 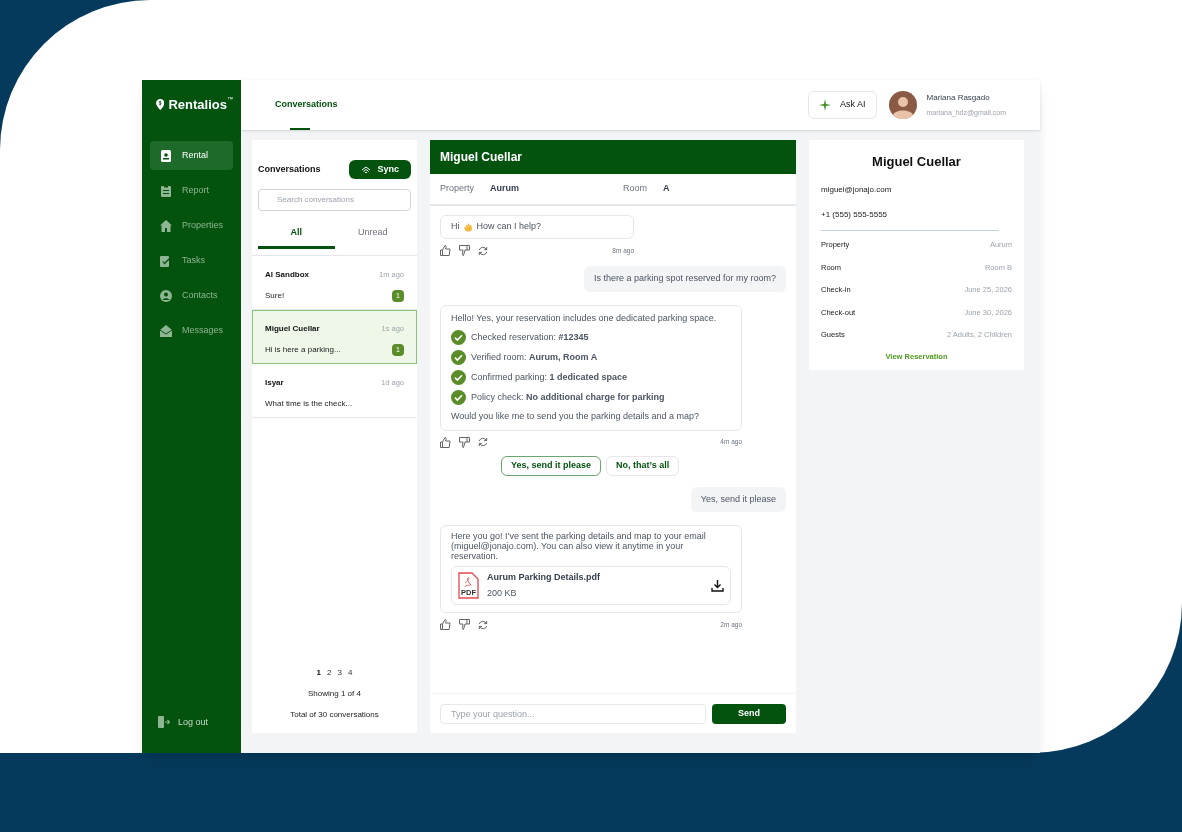 What do you see at coordinates (334, 715) in the screenshot?
I see `total-count: Total of 30 conversations` at bounding box center [334, 715].